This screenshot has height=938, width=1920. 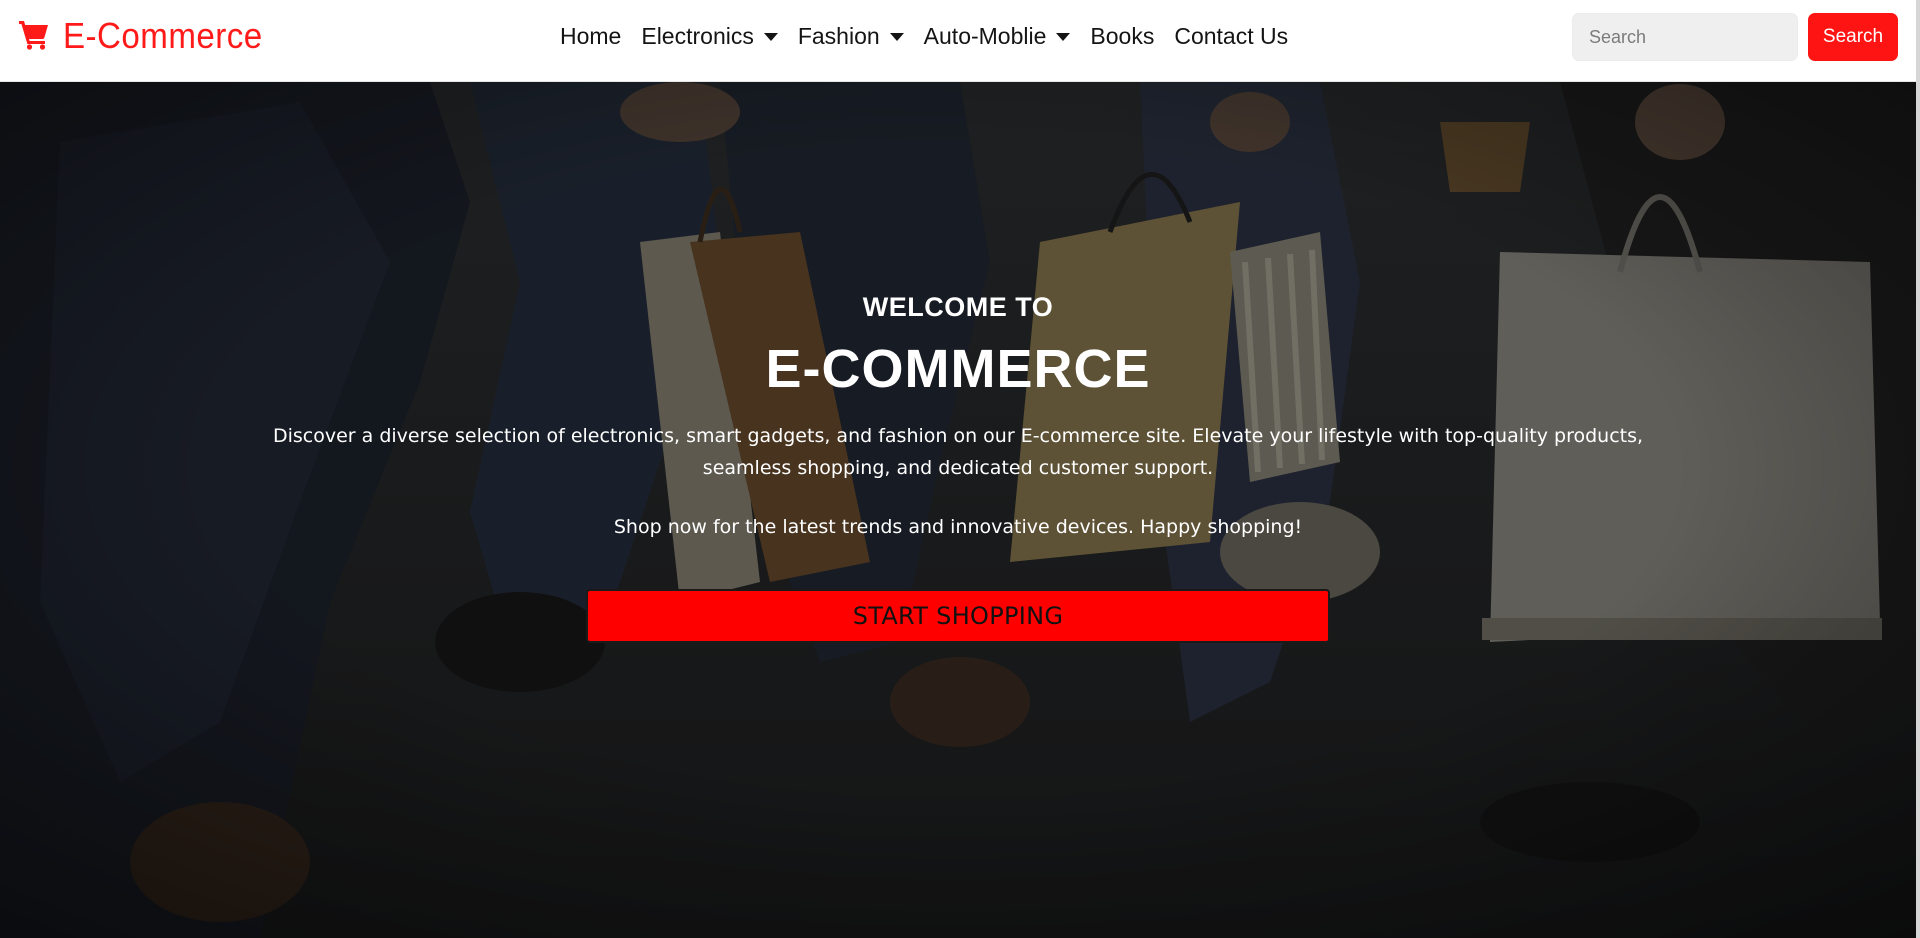 What do you see at coordinates (958, 616) in the screenshot?
I see `start-shopping-button: START SHOPPING` at bounding box center [958, 616].